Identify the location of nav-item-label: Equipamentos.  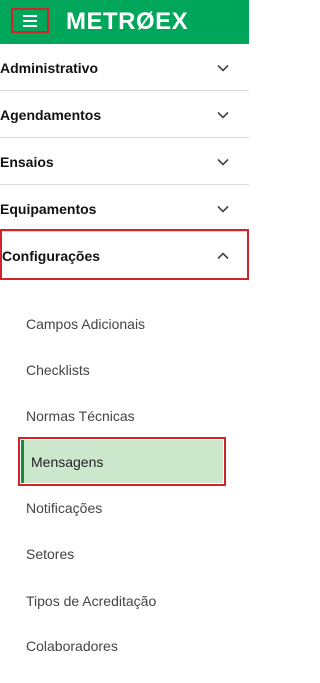
(48, 209).